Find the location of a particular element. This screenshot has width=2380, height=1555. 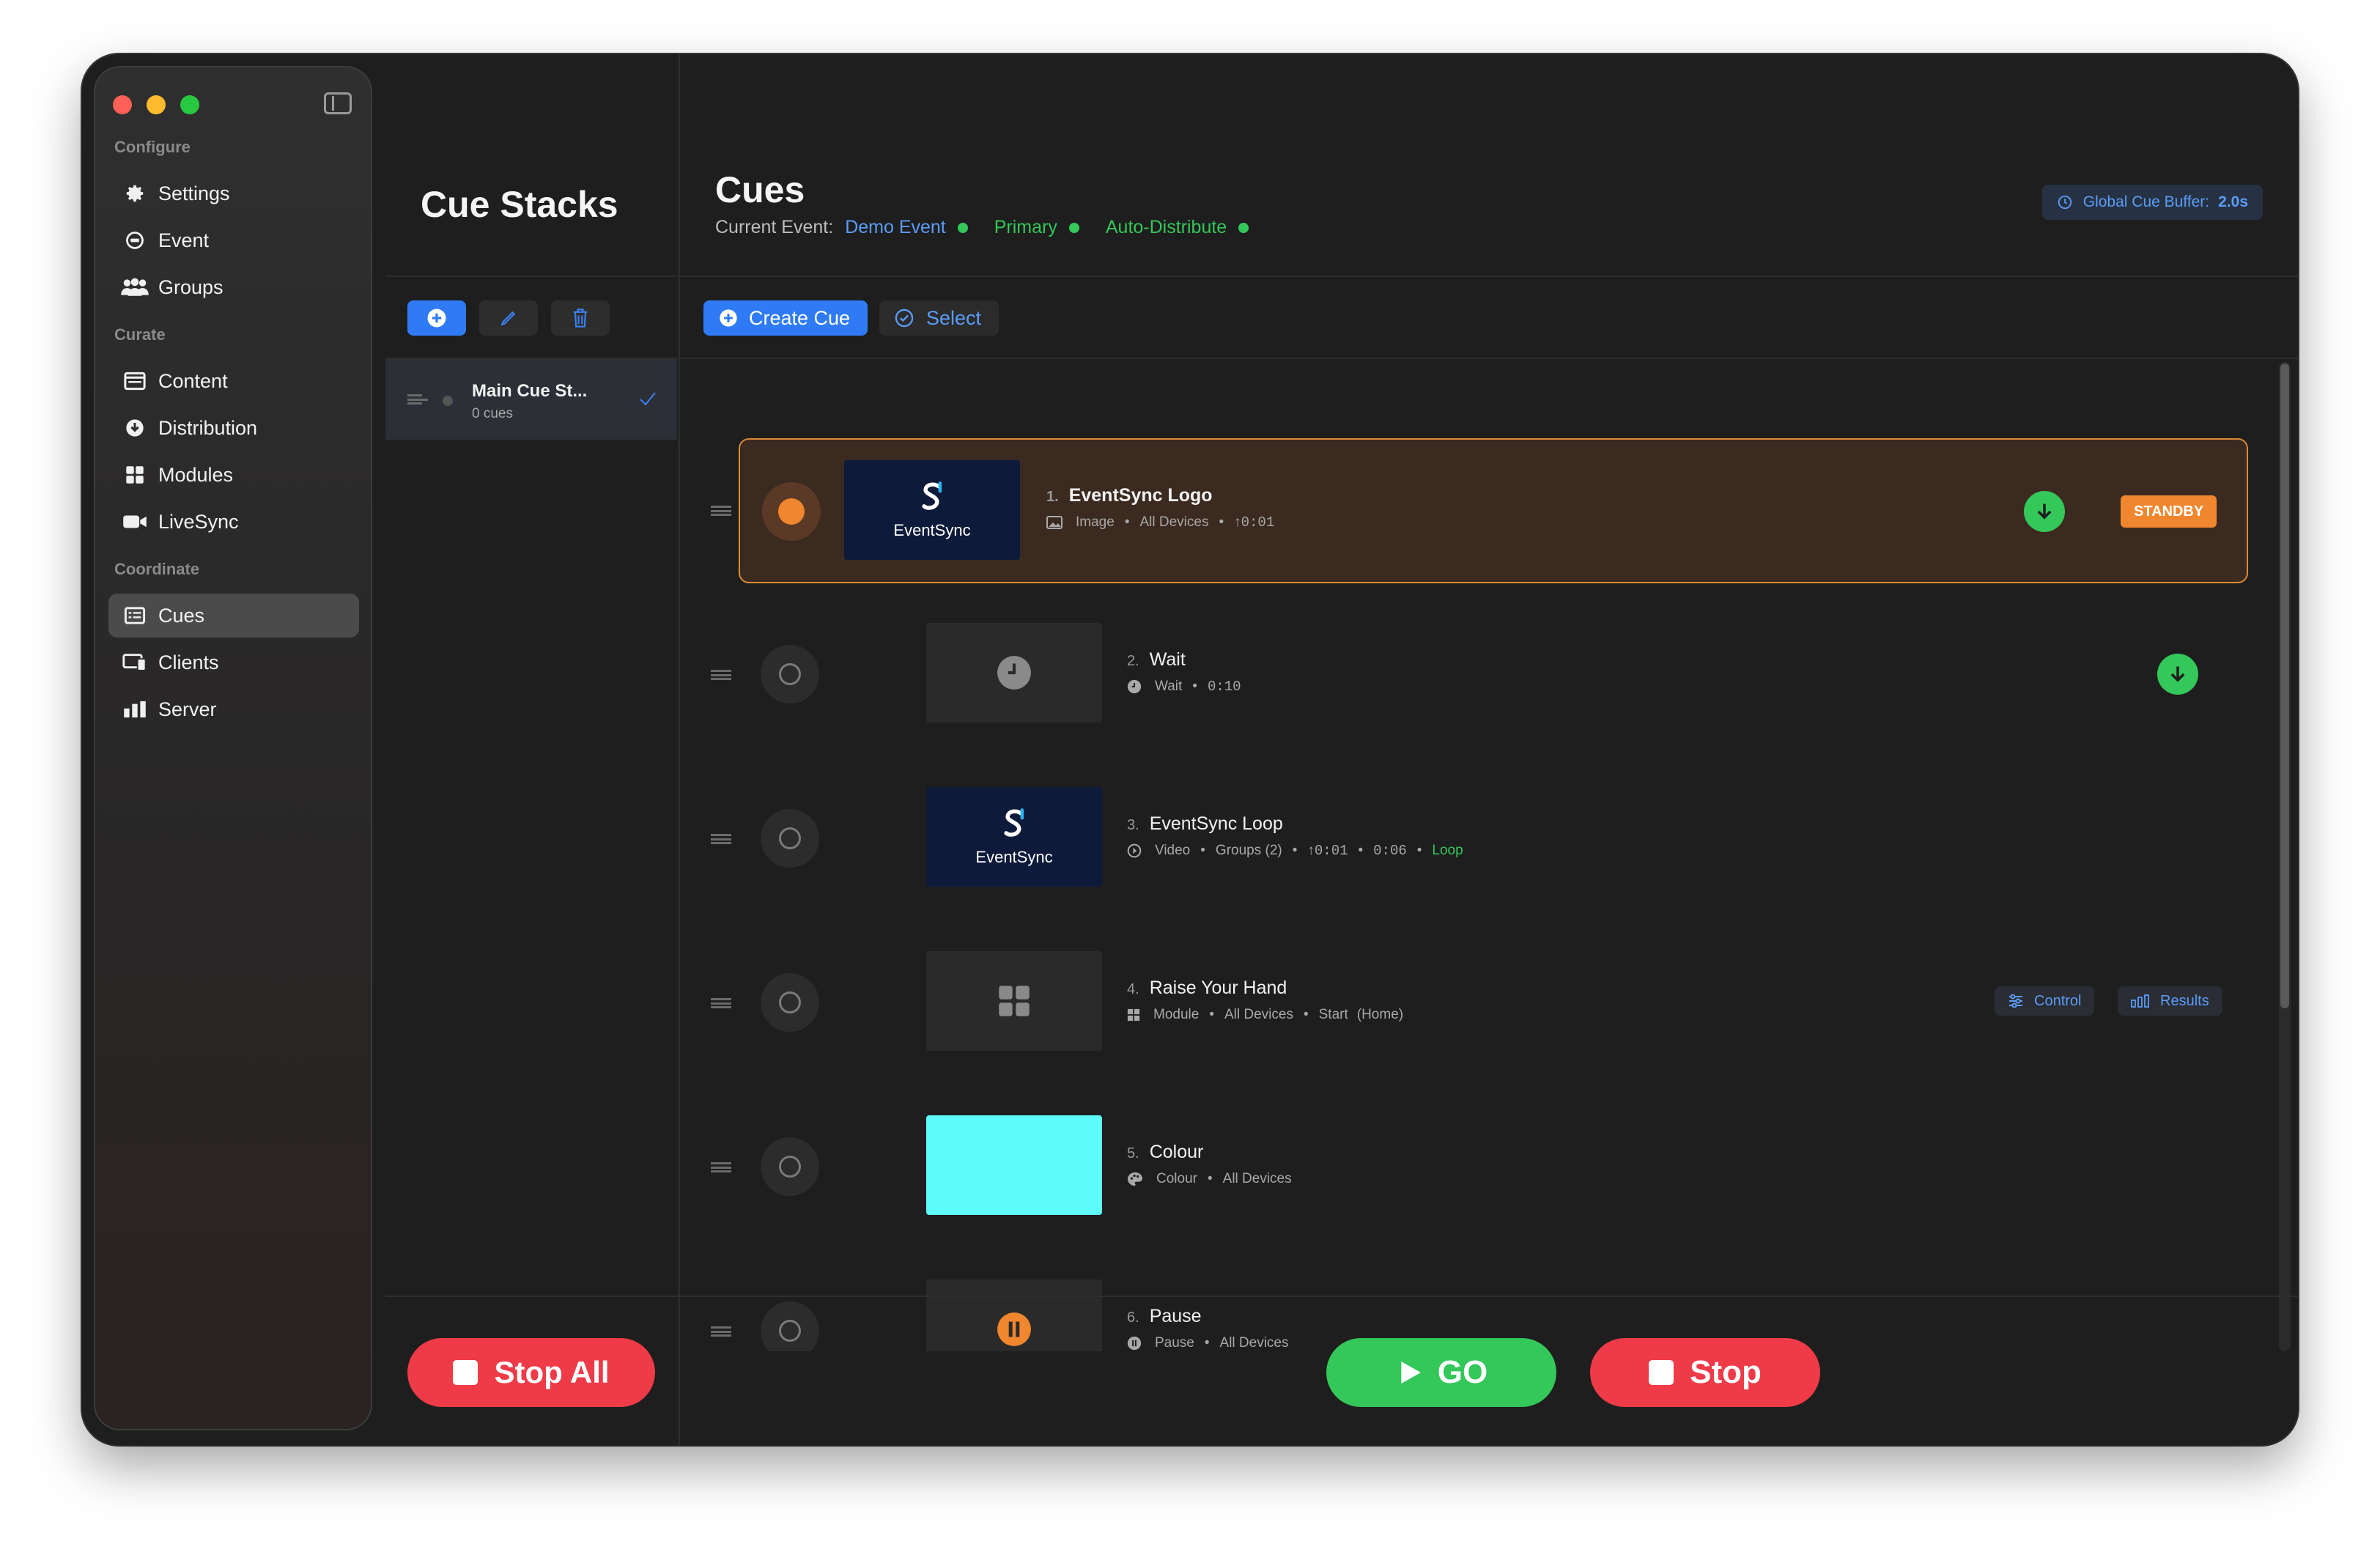

cue-meta: Module • All Devices • Start (Home) is located at coordinates (1265, 1015).